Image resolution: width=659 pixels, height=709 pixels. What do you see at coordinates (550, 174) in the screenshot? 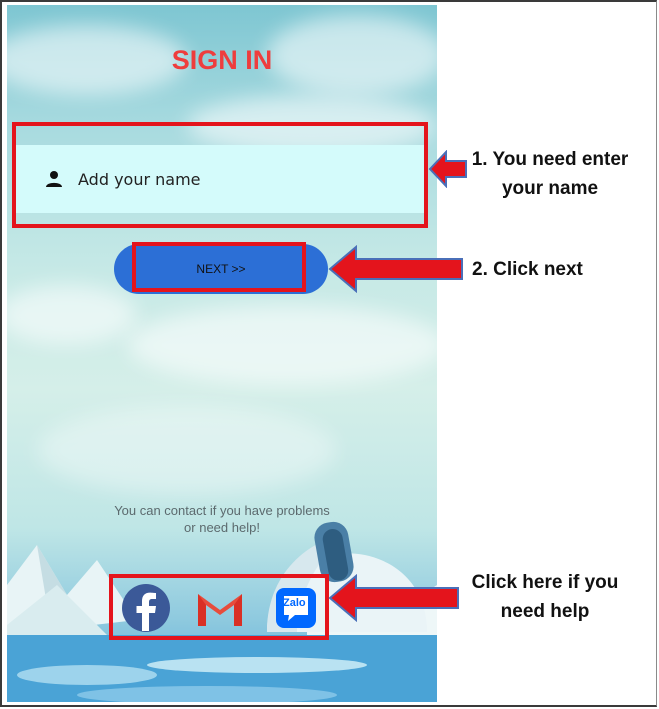
I see `annotation-step1: 1. You need enter your name` at bounding box center [550, 174].